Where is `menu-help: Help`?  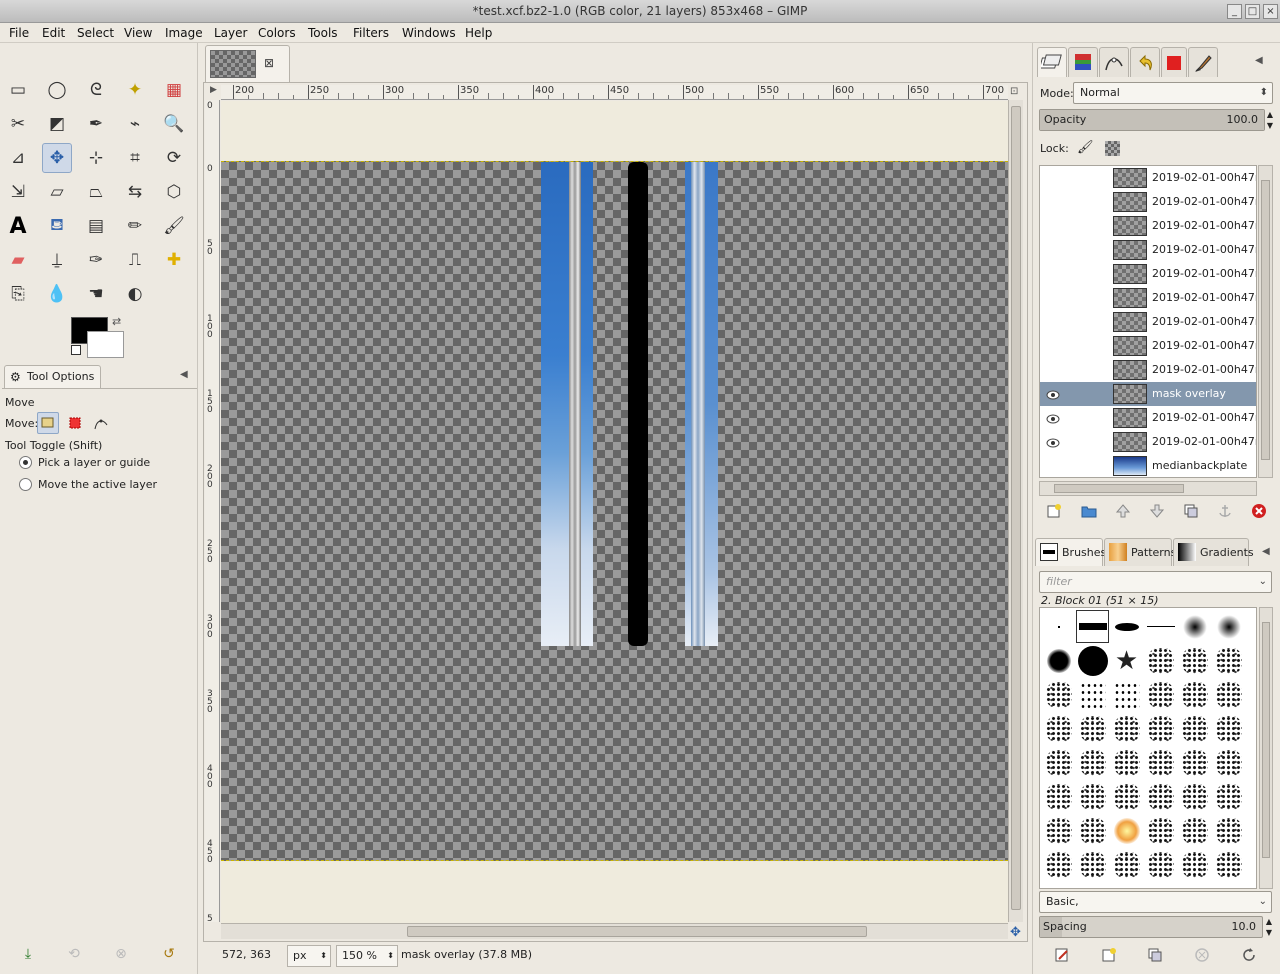
menu-help: Help is located at coordinates (478, 33).